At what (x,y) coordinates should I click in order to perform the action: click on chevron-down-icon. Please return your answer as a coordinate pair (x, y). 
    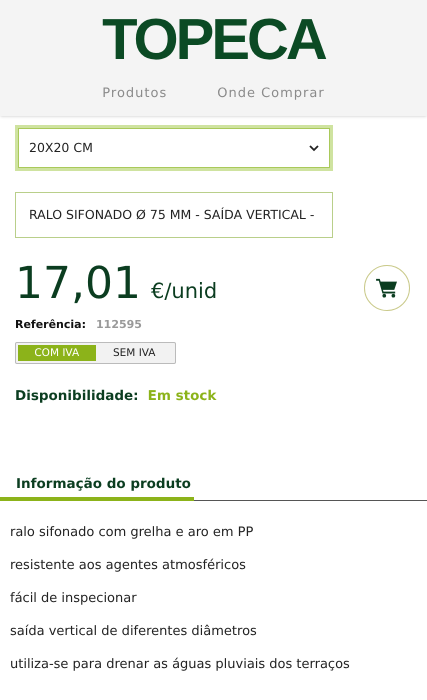
    Looking at the image, I should click on (314, 148).